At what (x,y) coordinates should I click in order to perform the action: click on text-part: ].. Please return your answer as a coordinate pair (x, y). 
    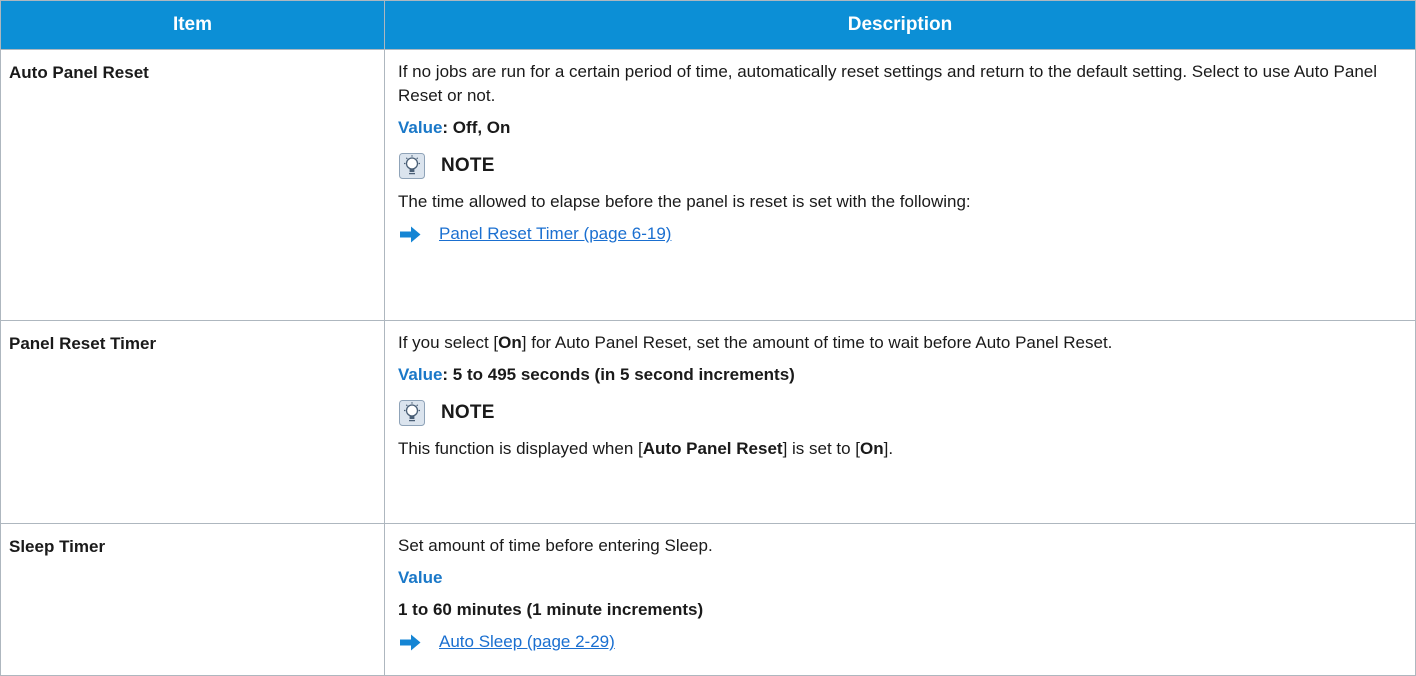
    Looking at the image, I should click on (888, 448).